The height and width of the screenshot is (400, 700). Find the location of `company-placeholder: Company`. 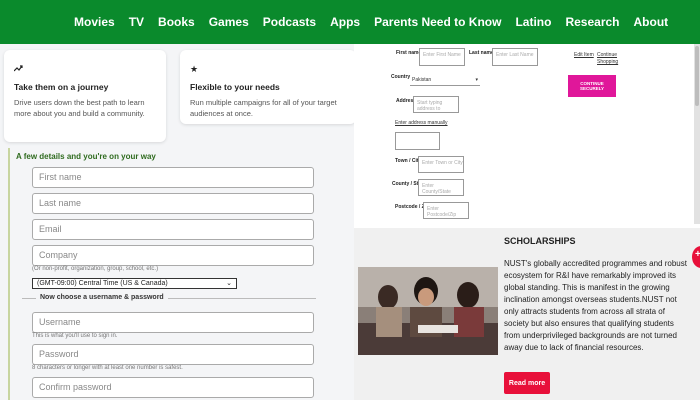

company-placeholder: Company is located at coordinates (58, 255).